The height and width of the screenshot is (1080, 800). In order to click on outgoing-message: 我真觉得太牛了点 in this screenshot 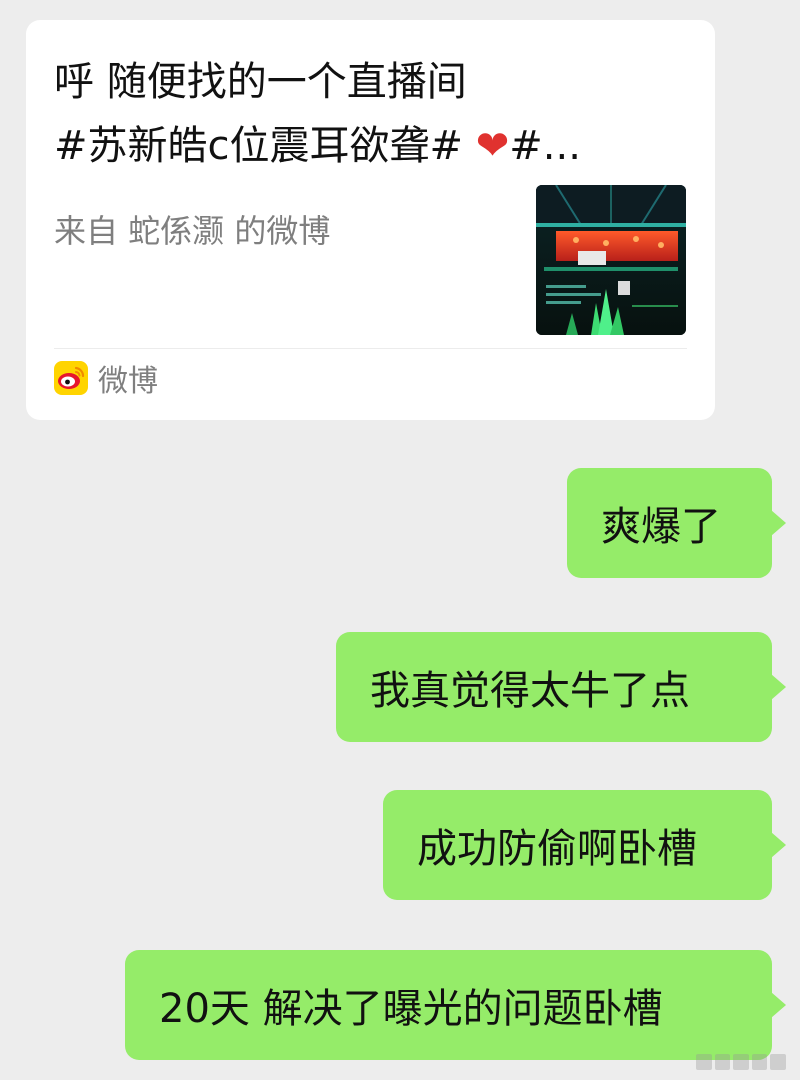, I will do `click(561, 687)`.